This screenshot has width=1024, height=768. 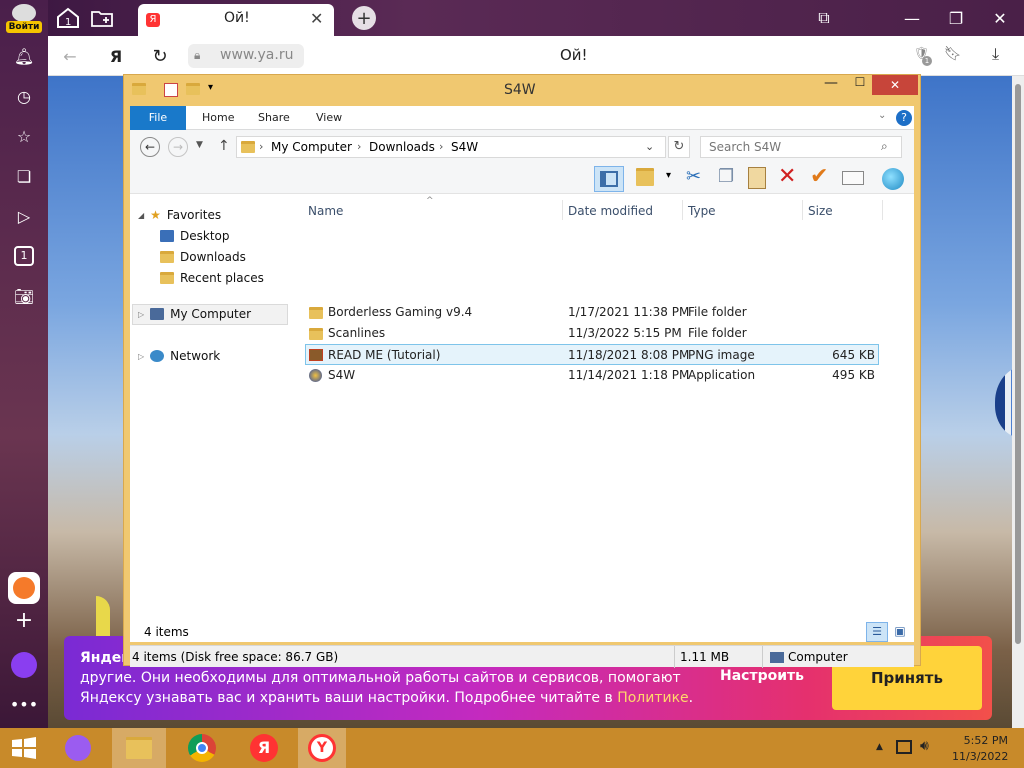 I want to click on address-dropdown-icon: ⌄, so click(x=649, y=146).